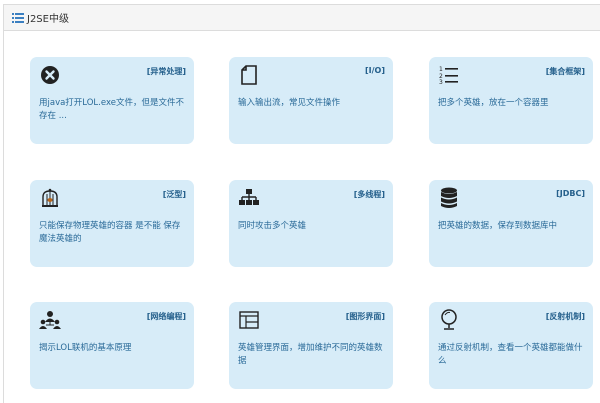 Image resolution: width=600 pixels, height=403 pixels. What do you see at coordinates (375, 70) in the screenshot?
I see `card-tag: [I/O]` at bounding box center [375, 70].